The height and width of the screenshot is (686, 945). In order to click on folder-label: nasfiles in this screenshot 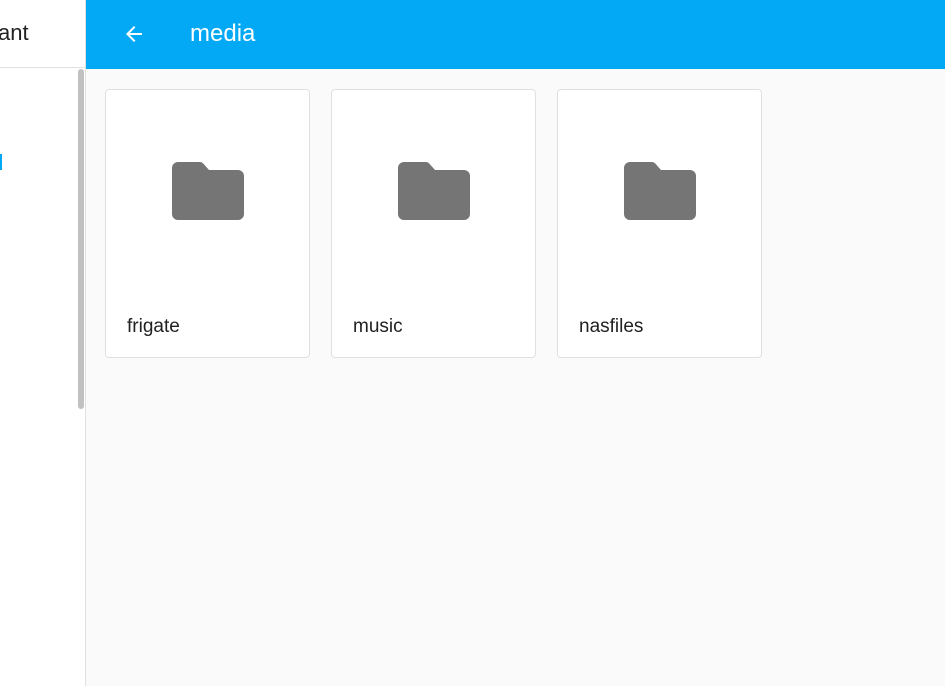, I will do `click(611, 326)`.